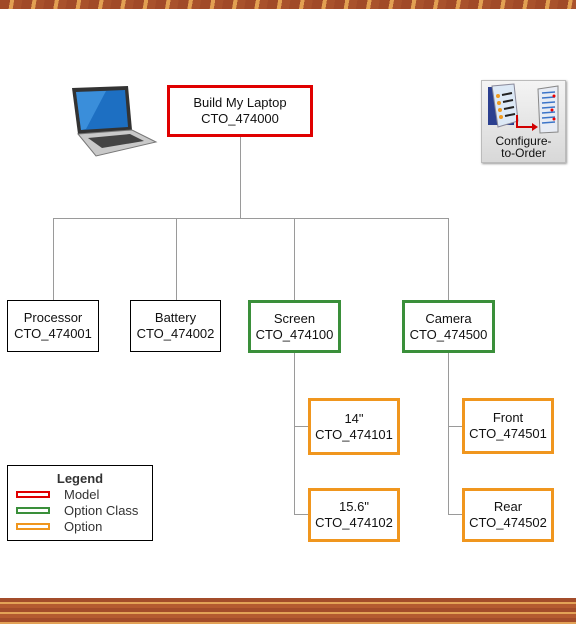 The image size is (576, 624). I want to click on option-node-14: 14" CTO_474101, so click(354, 426).